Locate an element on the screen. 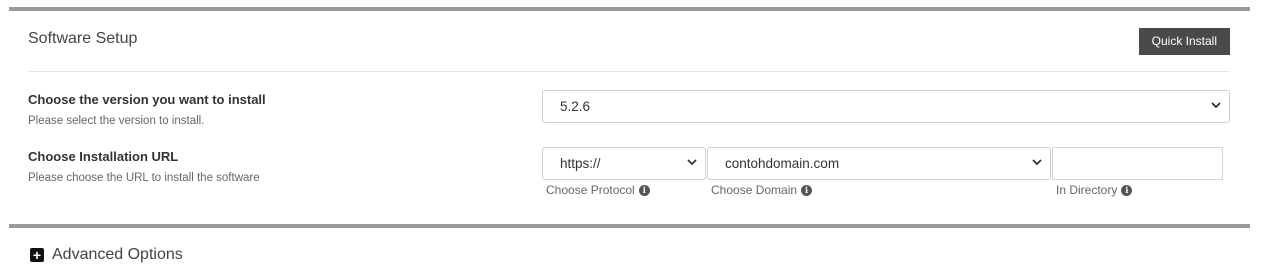 The width and height of the screenshot is (1262, 273). protocol-select-value: https:// is located at coordinates (580, 163).